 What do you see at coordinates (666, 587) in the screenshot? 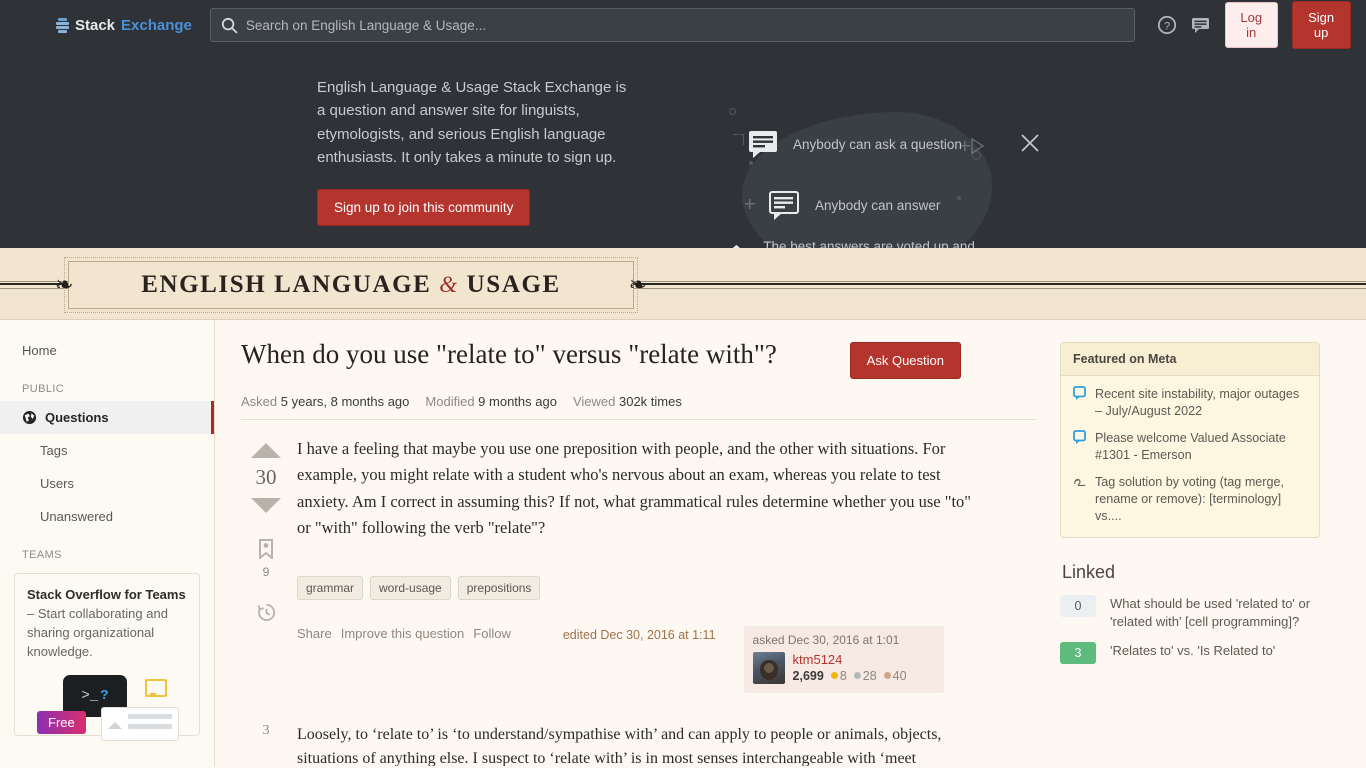
I see `tag-list: grammar word-usage prepositions` at bounding box center [666, 587].